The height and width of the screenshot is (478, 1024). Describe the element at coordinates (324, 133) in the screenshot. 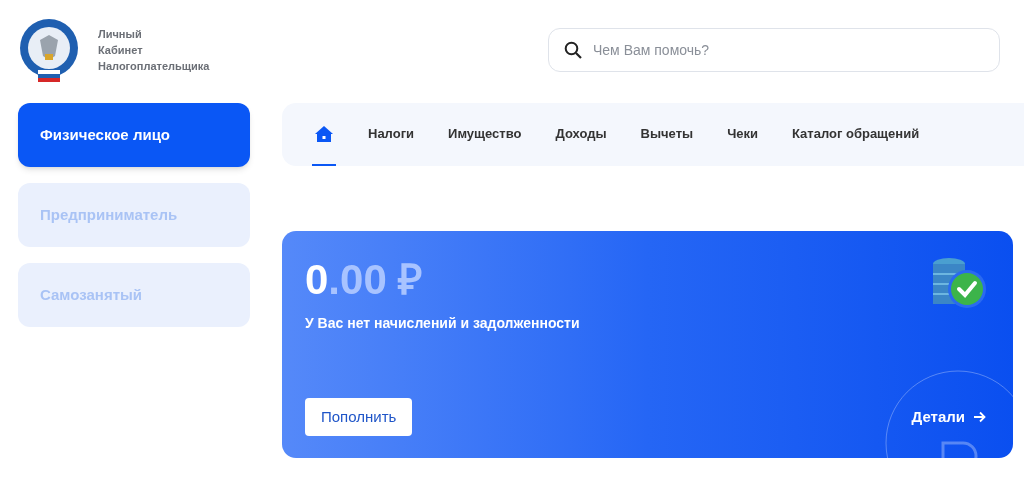

I see `home-icon` at that location.